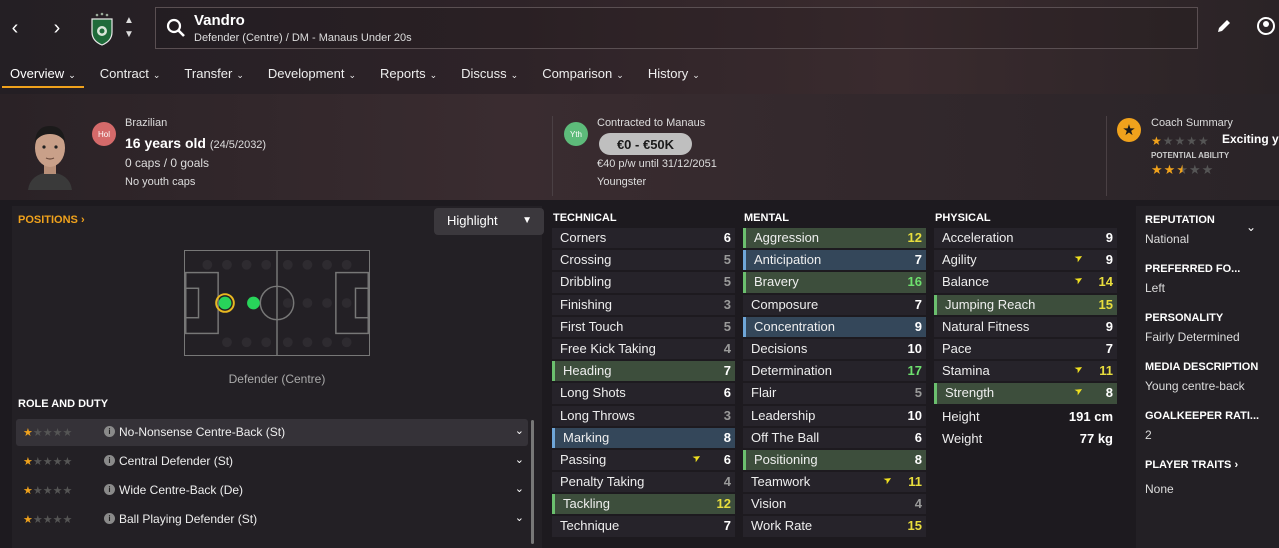  Describe the element at coordinates (643, 371) in the screenshot. I see `attribute-row: Heading 7` at that location.